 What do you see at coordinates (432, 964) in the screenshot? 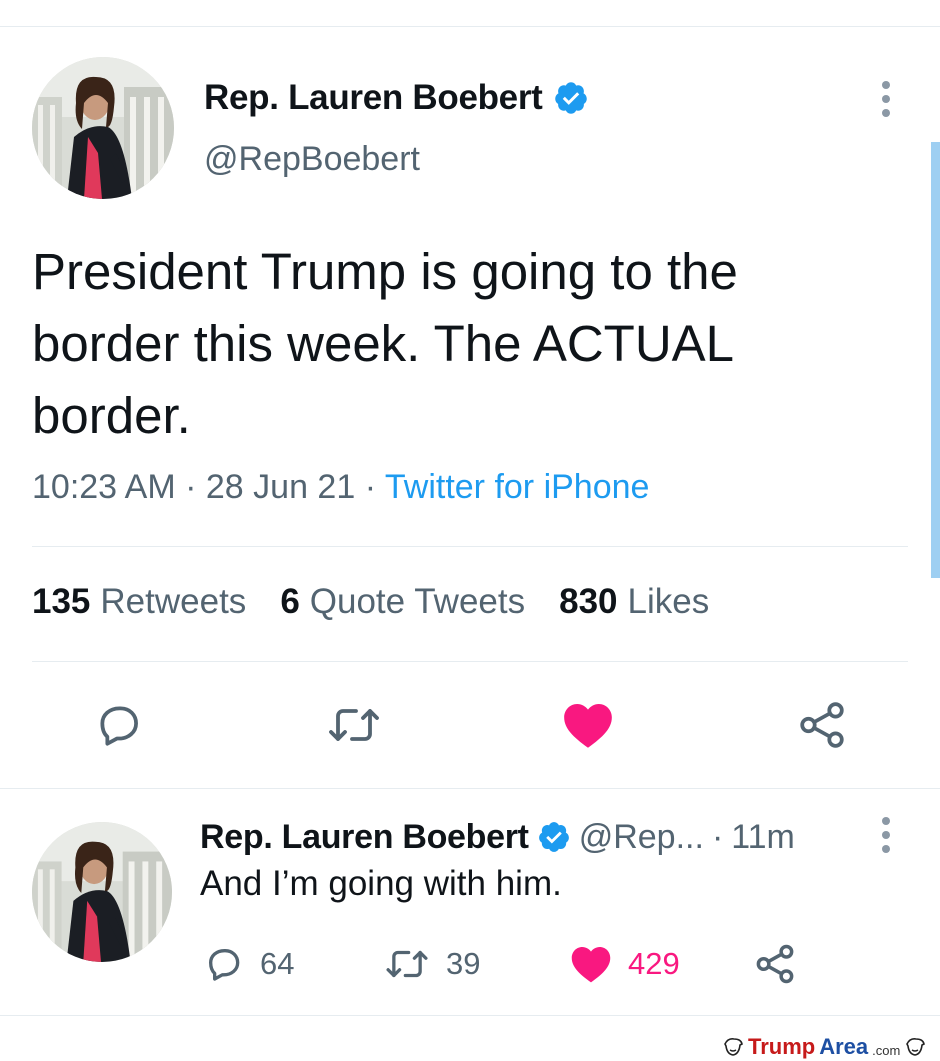
I see `retweet-button: 39` at bounding box center [432, 964].